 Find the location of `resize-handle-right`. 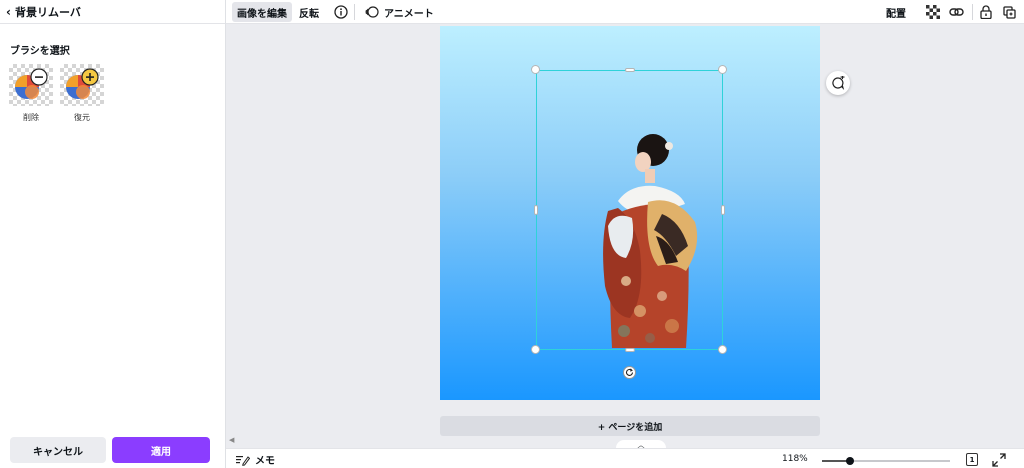

resize-handle-right is located at coordinates (723, 210).